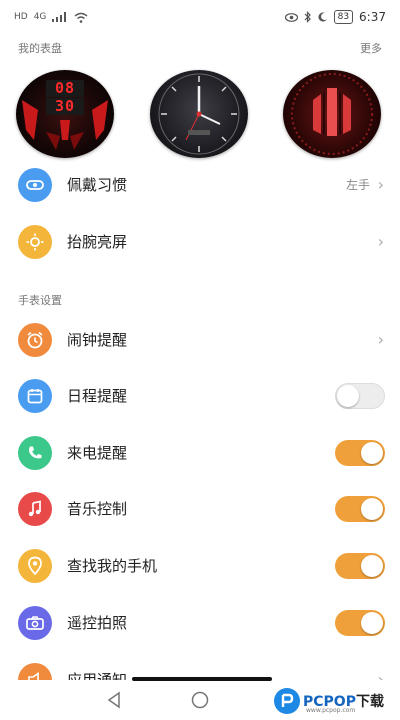 The width and height of the screenshot is (400, 720). What do you see at coordinates (40, 48) in the screenshot?
I see `faces-section-title: 我的表盘` at bounding box center [40, 48].